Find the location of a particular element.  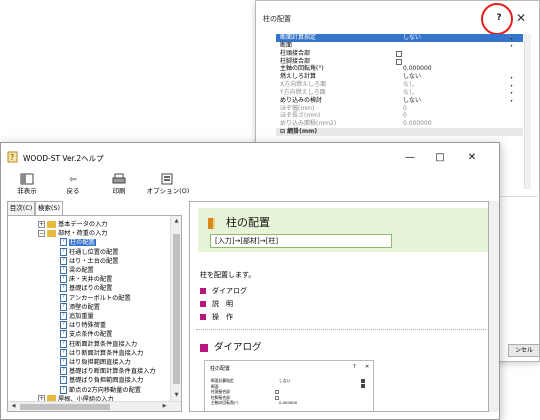

tree-scroll-thumb is located at coordinates (176, 309).